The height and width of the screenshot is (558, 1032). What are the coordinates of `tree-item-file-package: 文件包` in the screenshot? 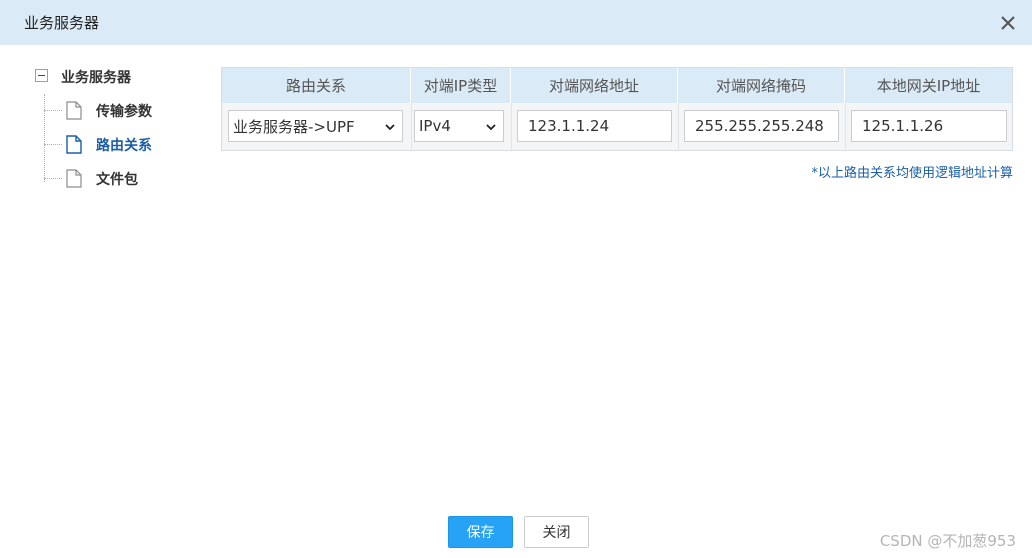 It's located at (117, 179).